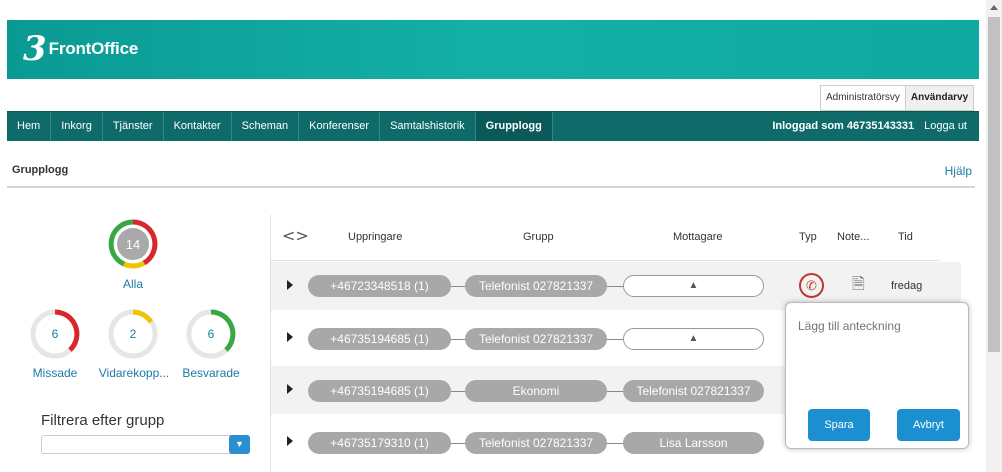  I want to click on scroll-thumb, so click(994, 184).